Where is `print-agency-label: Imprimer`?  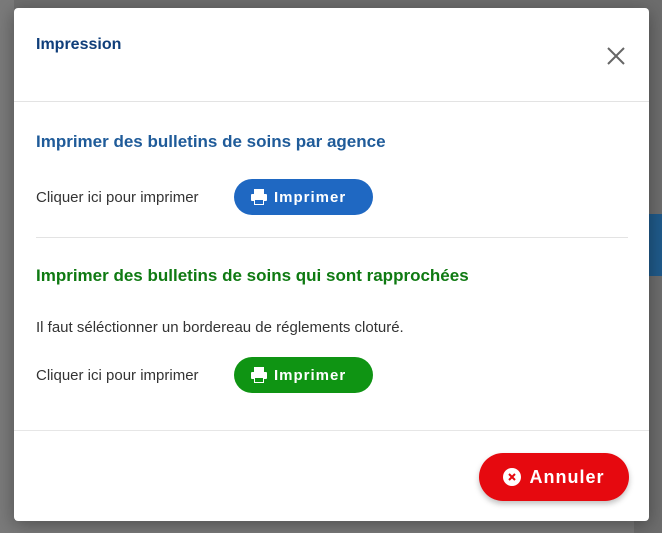 print-agency-label: Imprimer is located at coordinates (310, 197).